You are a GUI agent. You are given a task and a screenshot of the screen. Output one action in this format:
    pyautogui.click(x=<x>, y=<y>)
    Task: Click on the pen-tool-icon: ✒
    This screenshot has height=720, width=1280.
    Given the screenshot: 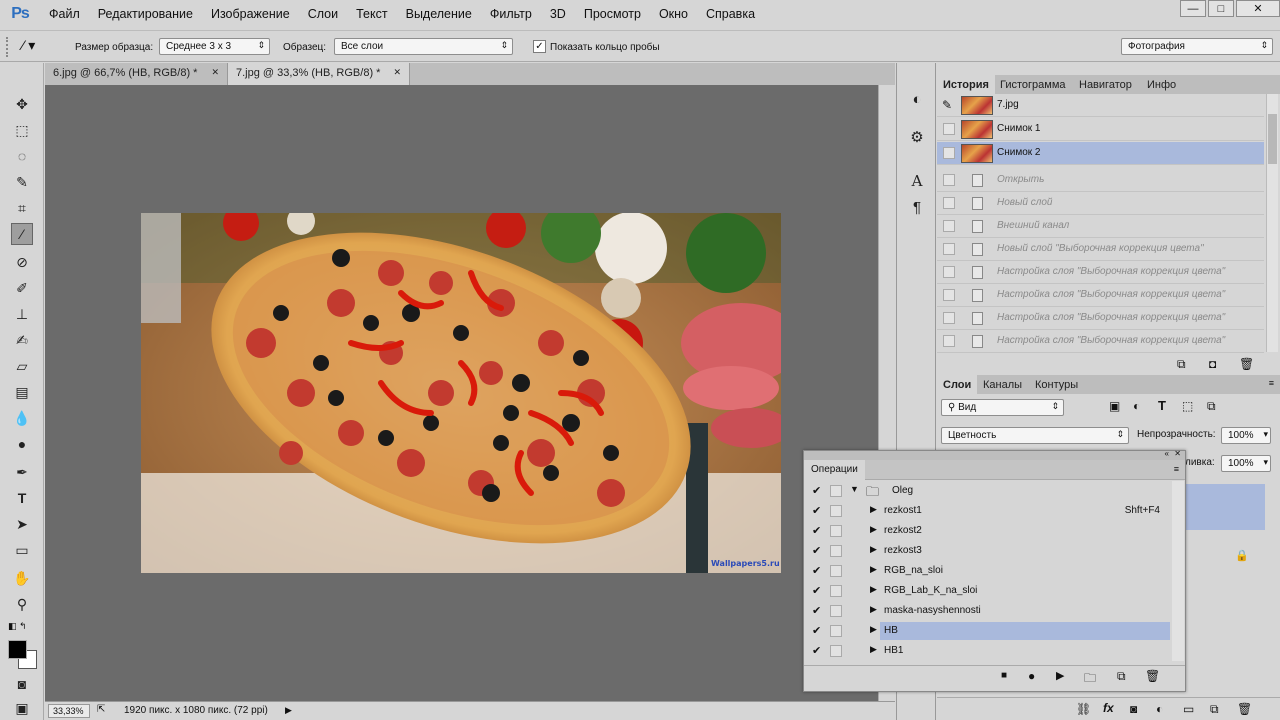 What is the action you would take?
    pyautogui.click(x=22, y=472)
    